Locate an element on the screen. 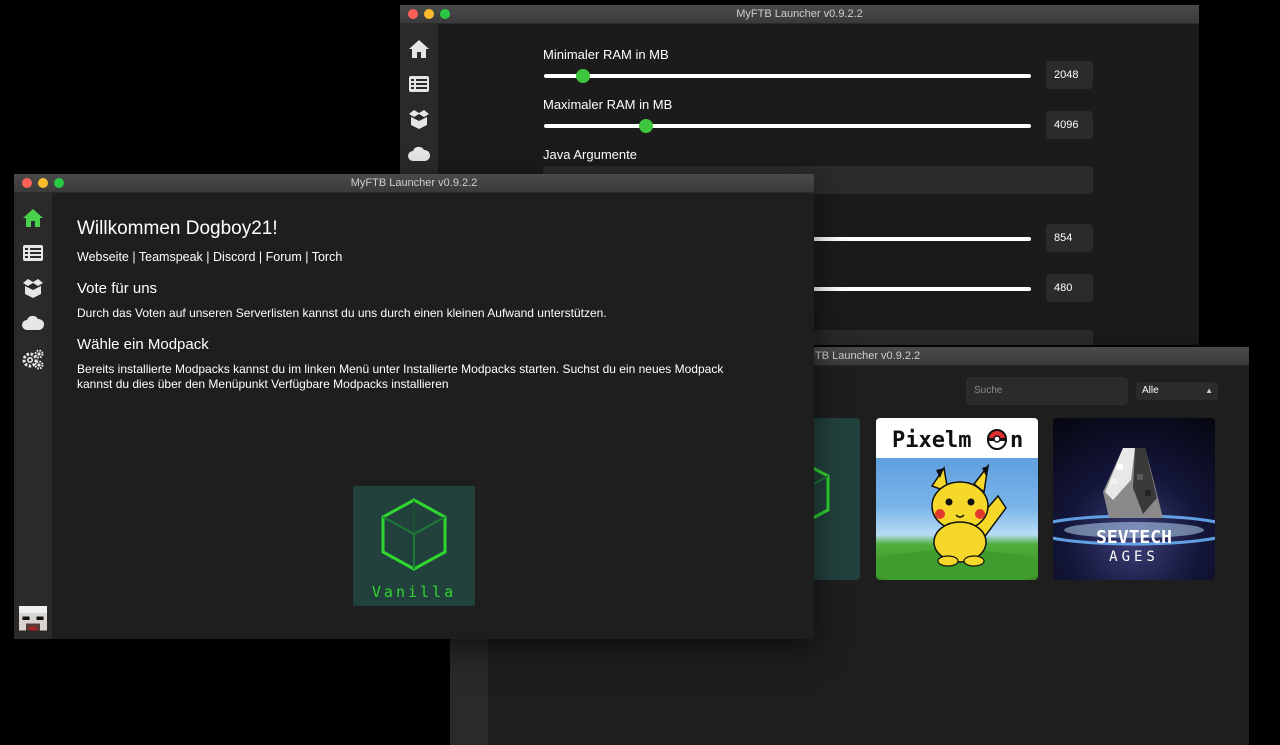 Image resolution: width=1280 pixels, height=745 pixels. max-ram-input: 4096 is located at coordinates (1069, 125).